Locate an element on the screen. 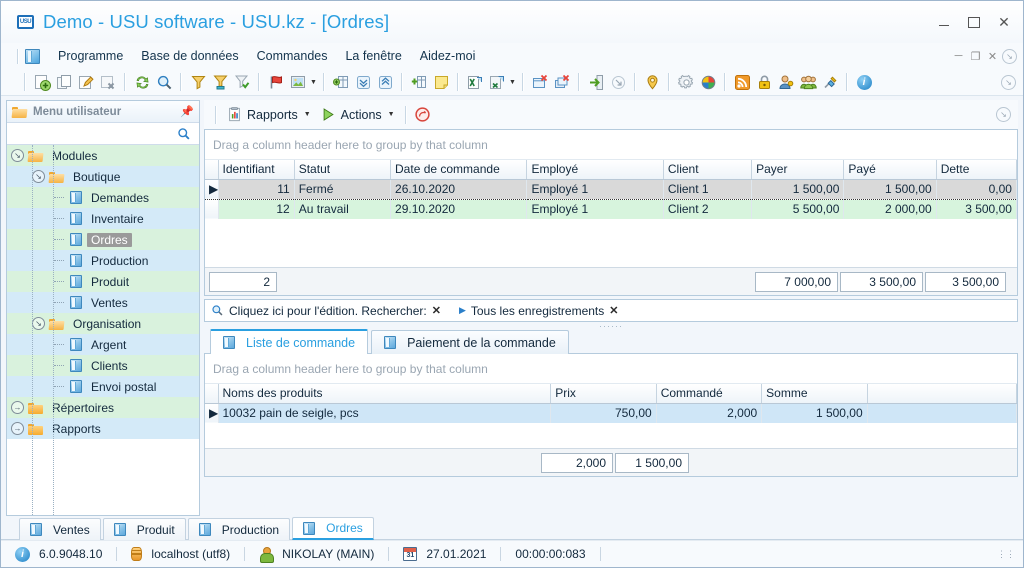  edit-record-icon is located at coordinates (86, 82).